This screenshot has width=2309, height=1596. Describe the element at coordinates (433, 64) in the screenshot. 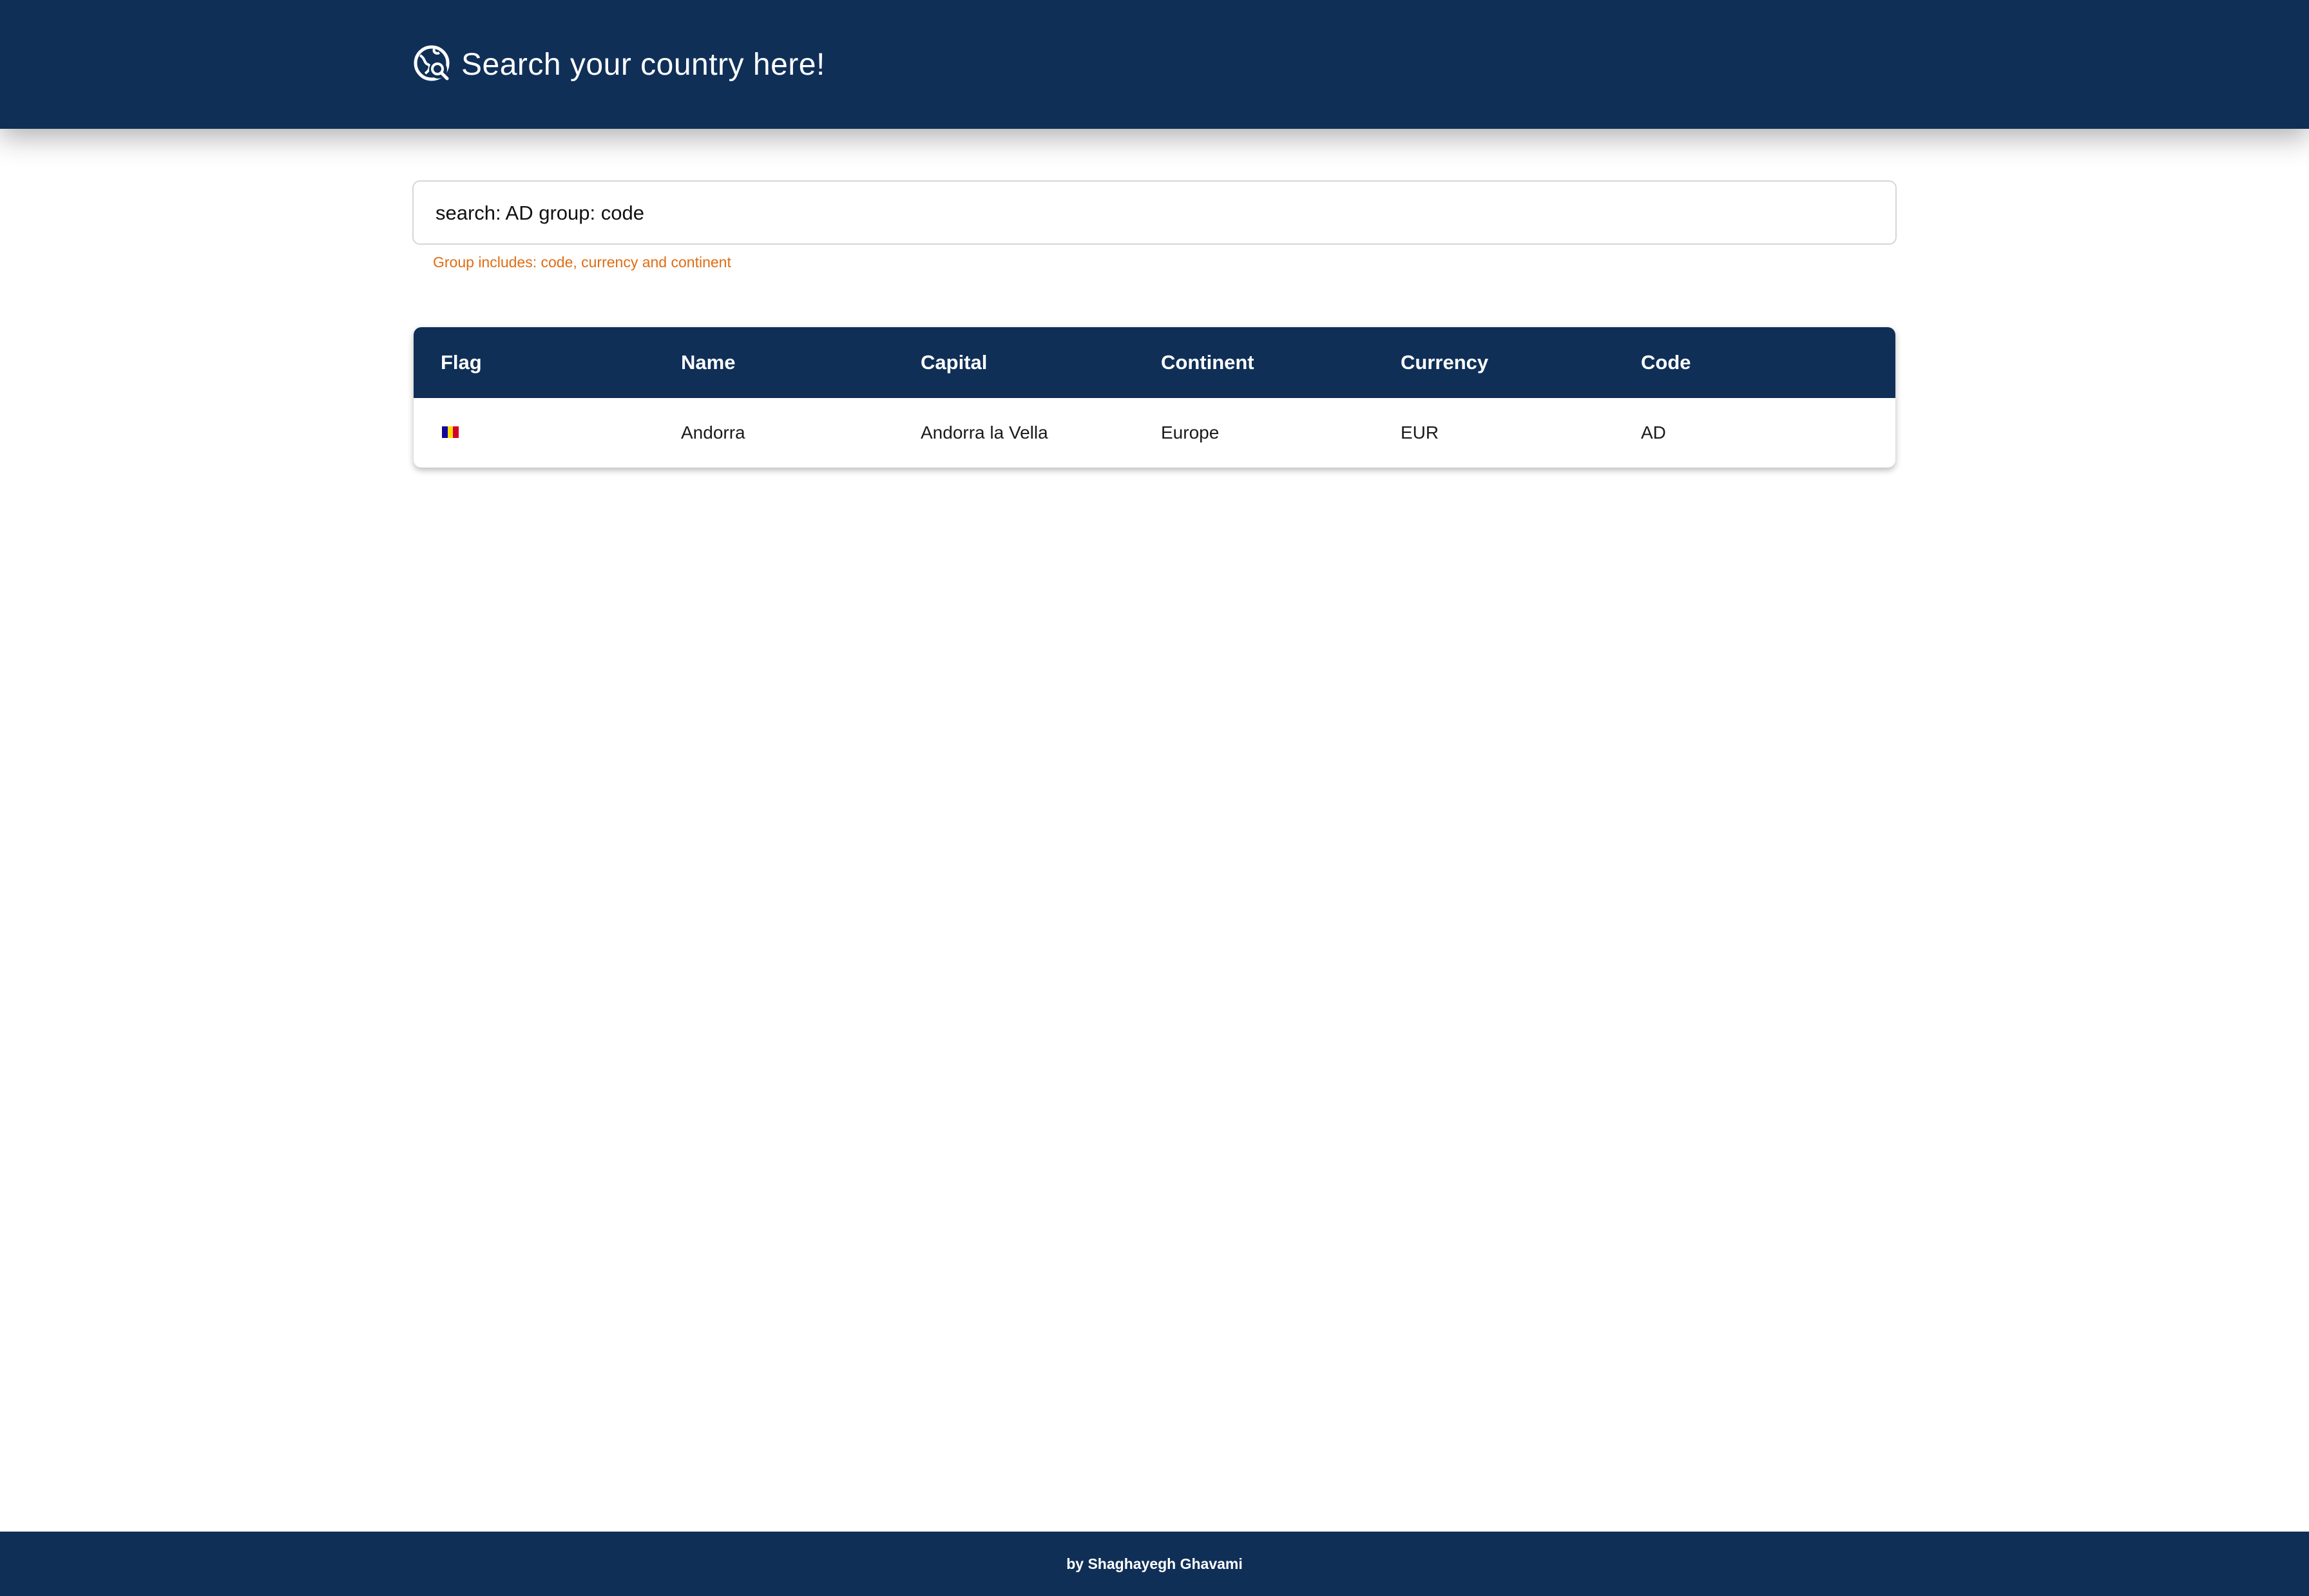

I see `globe-search-icon` at that location.